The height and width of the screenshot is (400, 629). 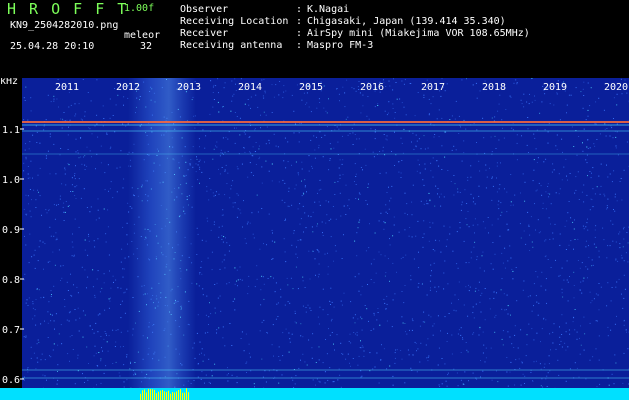 I want to click on app-title: H R O F F T, so click(x=68, y=9).